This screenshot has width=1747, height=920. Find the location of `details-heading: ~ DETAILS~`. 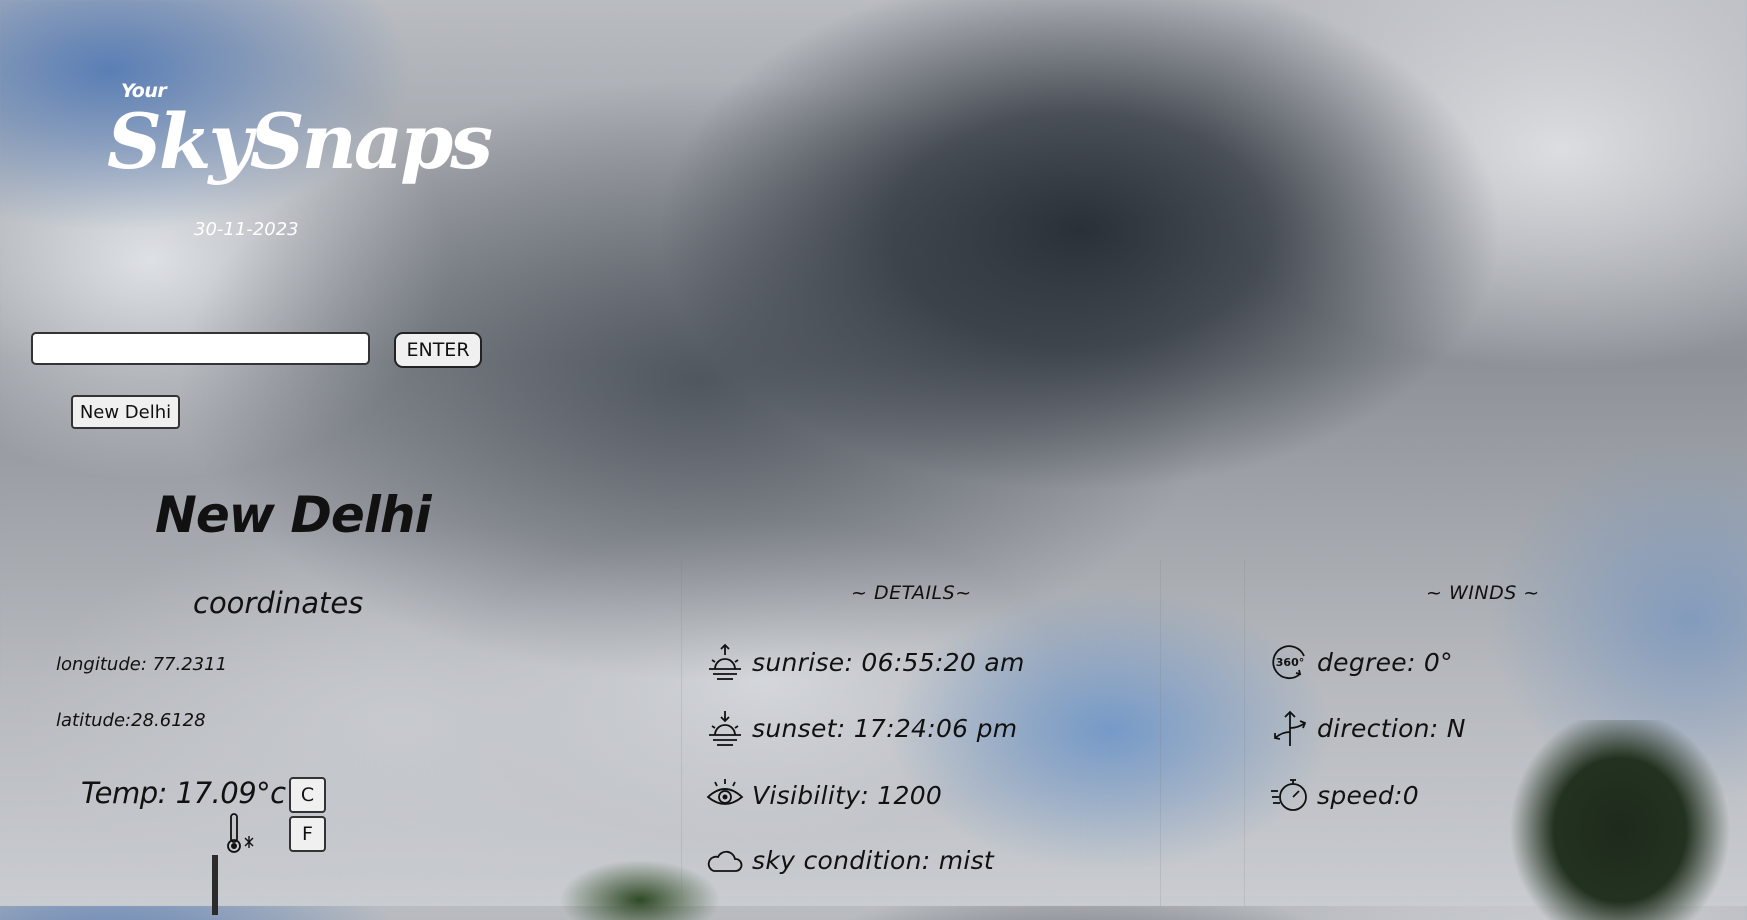

details-heading: ~ DETAILS~ is located at coordinates (911, 593).